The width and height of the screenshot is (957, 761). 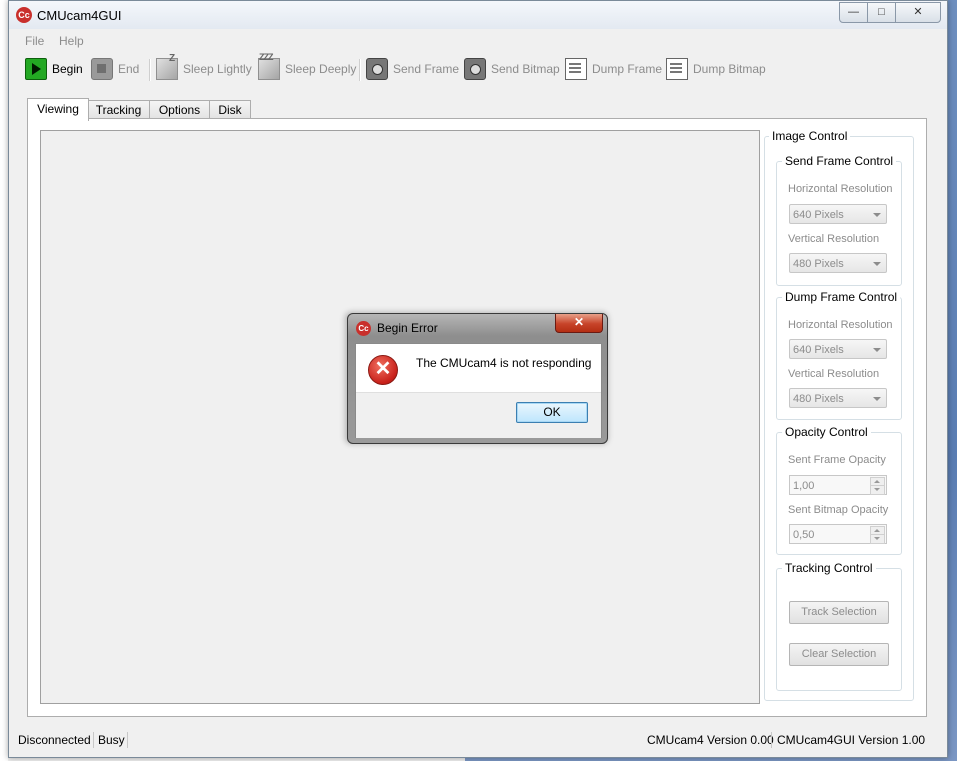 I want to click on begin-button: Begin, so click(x=54, y=69).